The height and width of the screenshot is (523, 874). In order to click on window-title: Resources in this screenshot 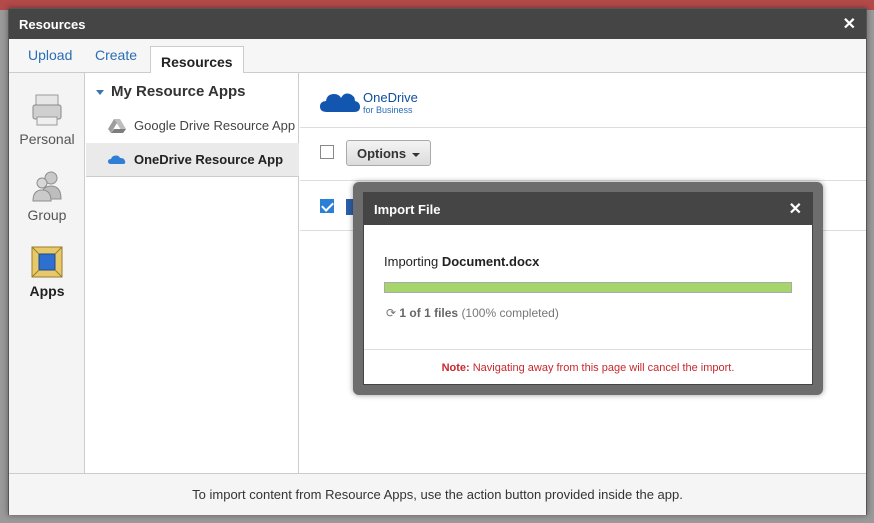, I will do `click(52, 24)`.